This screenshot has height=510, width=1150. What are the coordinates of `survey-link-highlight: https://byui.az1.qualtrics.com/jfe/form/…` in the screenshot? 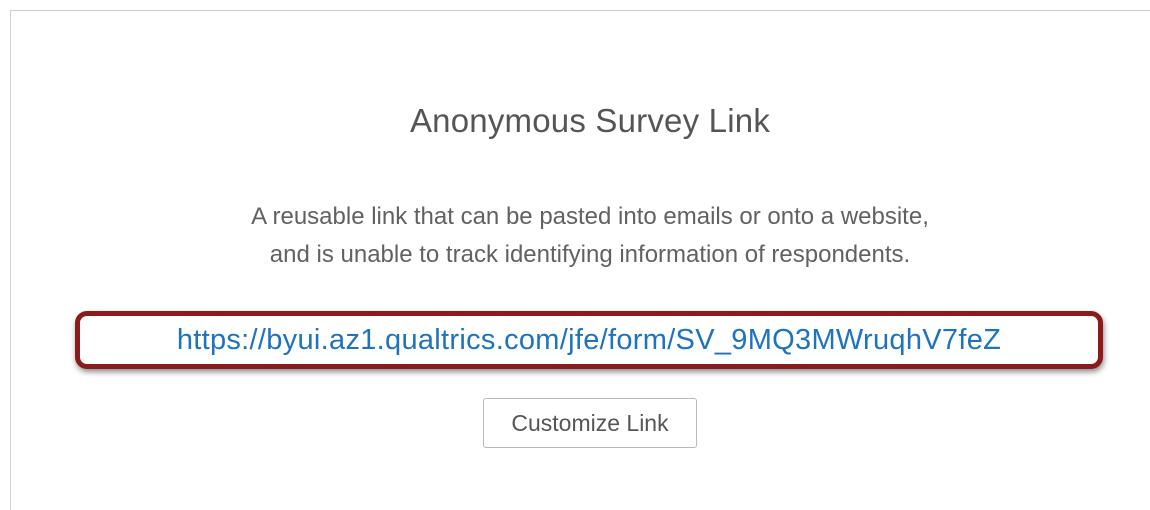 It's located at (589, 340).